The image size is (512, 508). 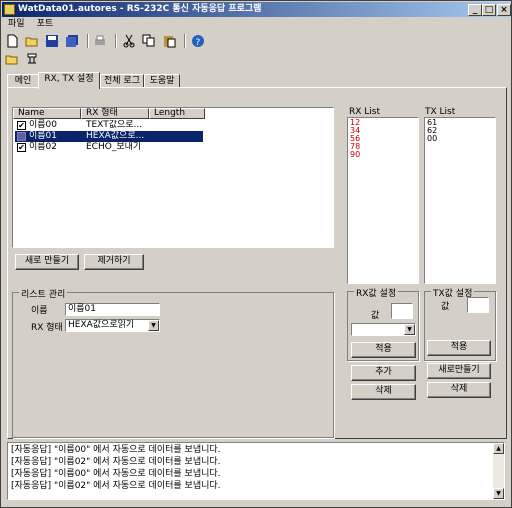 I want to click on menu-bar: 파일 포트, so click(x=256, y=24).